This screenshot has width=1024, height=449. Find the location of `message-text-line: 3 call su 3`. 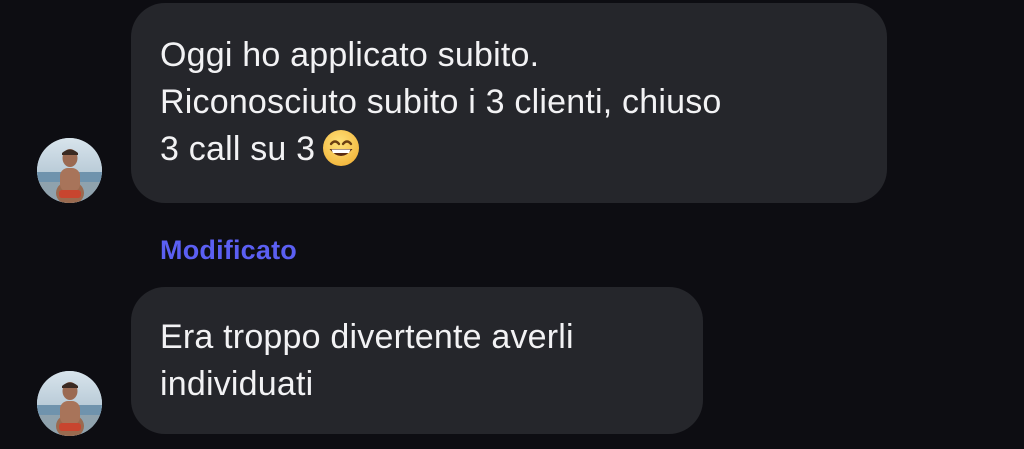

message-text-line: 3 call su 3 is located at coordinates (523, 149).